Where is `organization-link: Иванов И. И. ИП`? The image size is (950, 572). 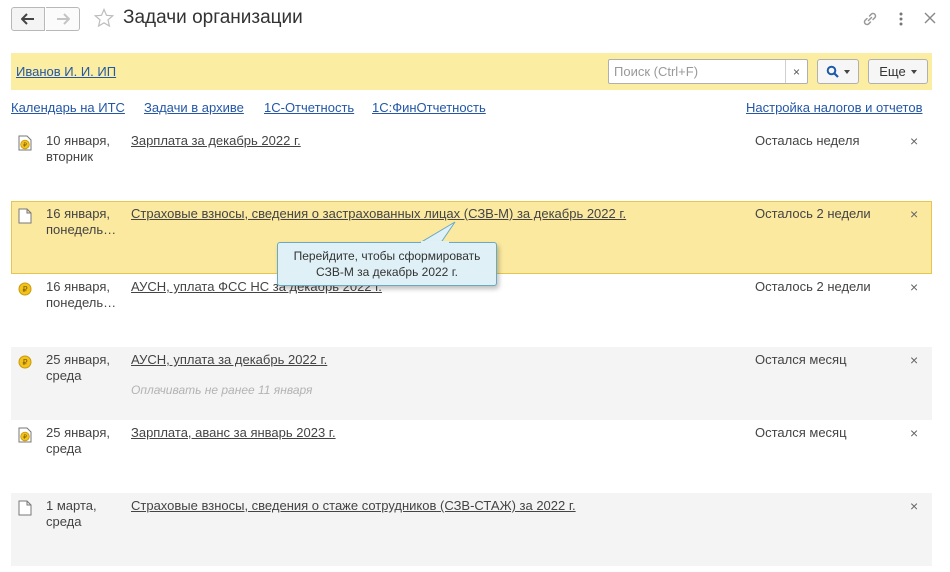
organization-link: Иванов И. И. ИП is located at coordinates (66, 71).